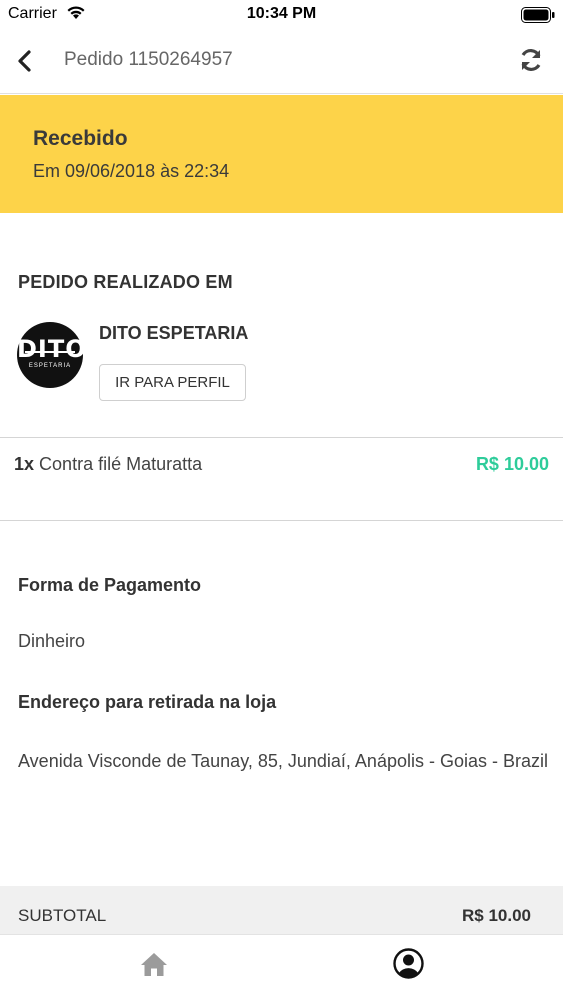  I want to click on clock: 10:34 PM, so click(281, 13).